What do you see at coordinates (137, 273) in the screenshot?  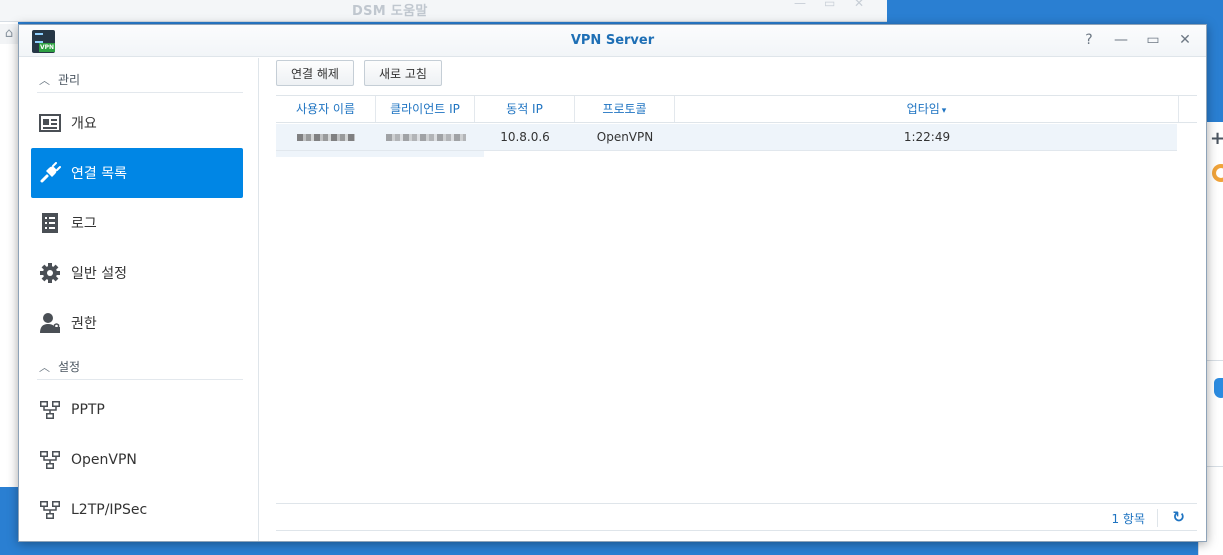 I see `sidebar-item-general-settings: 일반 설정` at bounding box center [137, 273].